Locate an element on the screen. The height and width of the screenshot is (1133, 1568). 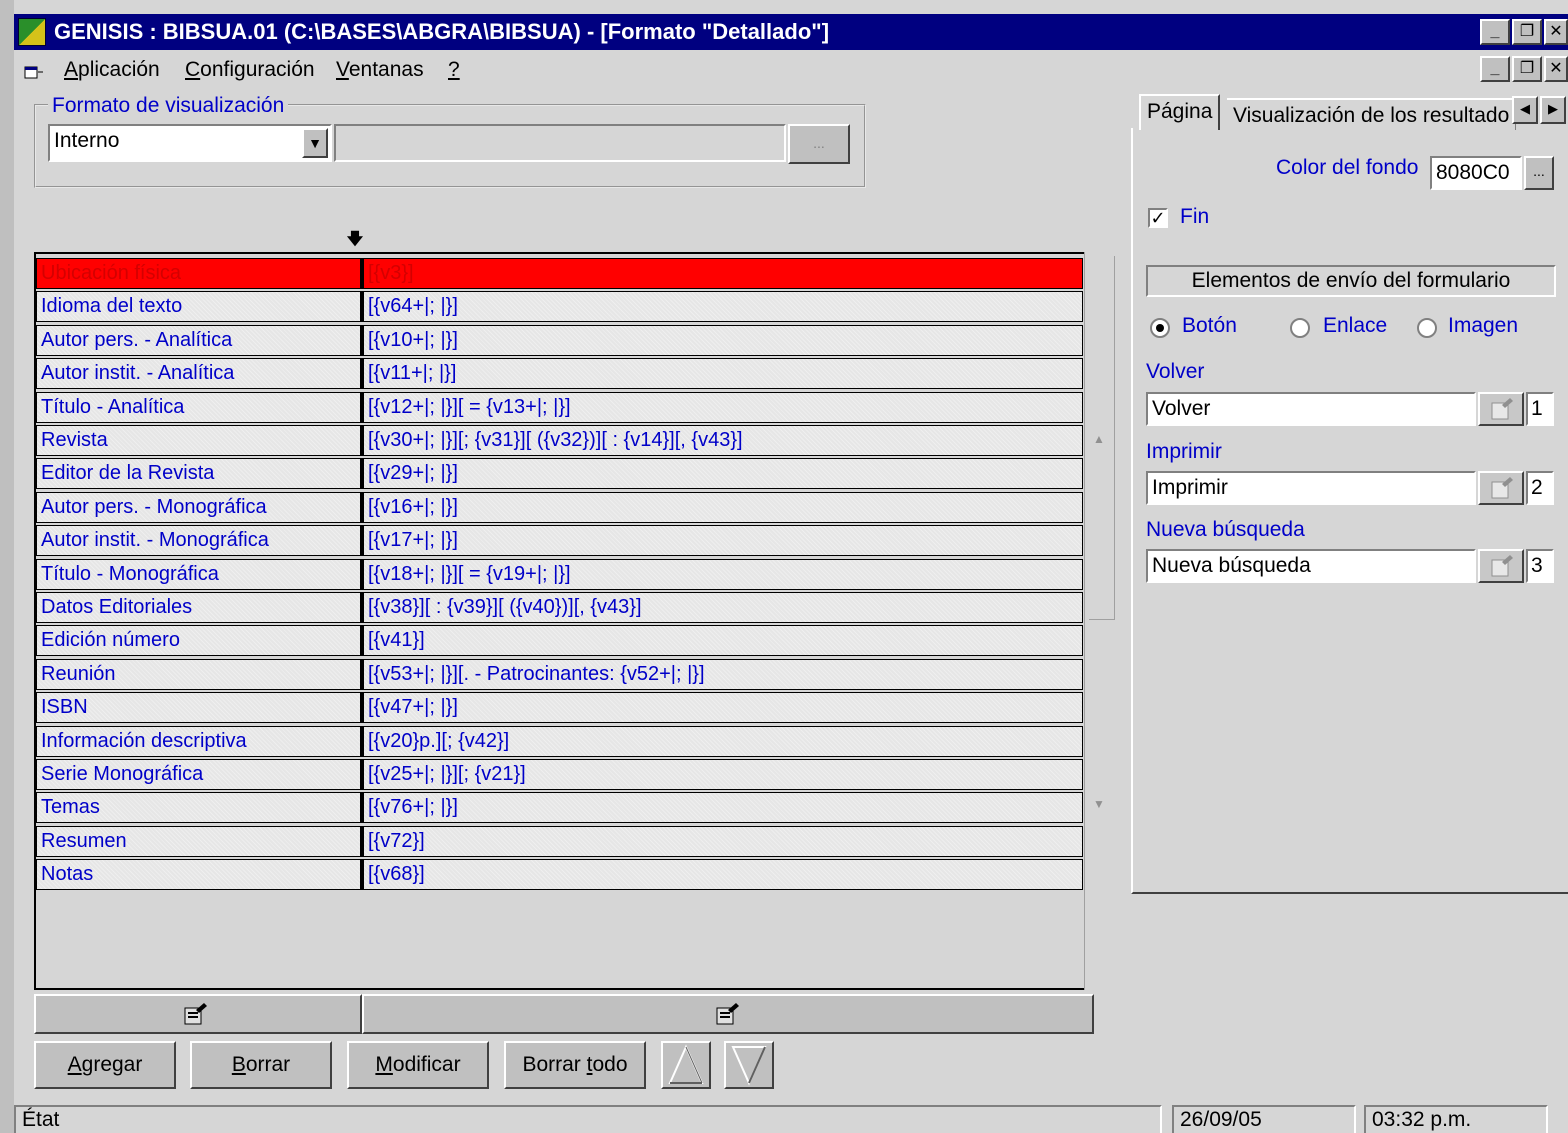
nueva-busqueda-image-button is located at coordinates (1501, 566).